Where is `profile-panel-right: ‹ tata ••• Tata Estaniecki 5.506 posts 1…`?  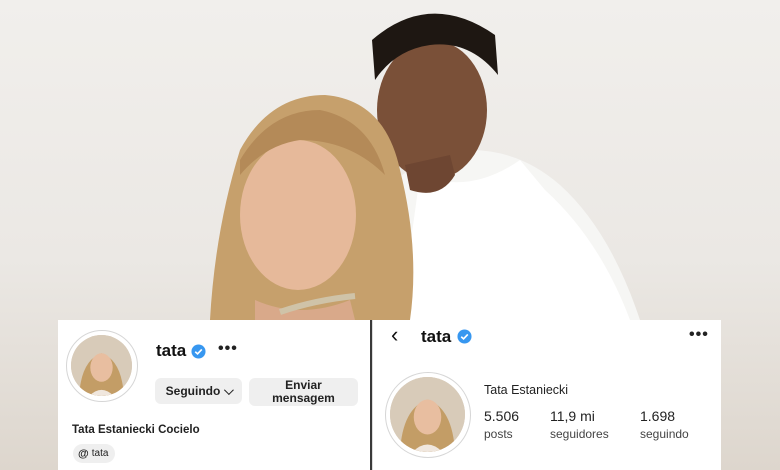
profile-panel-right: ‹ tata ••• Tata Estaniecki 5.506 posts 1… is located at coordinates (546, 395).